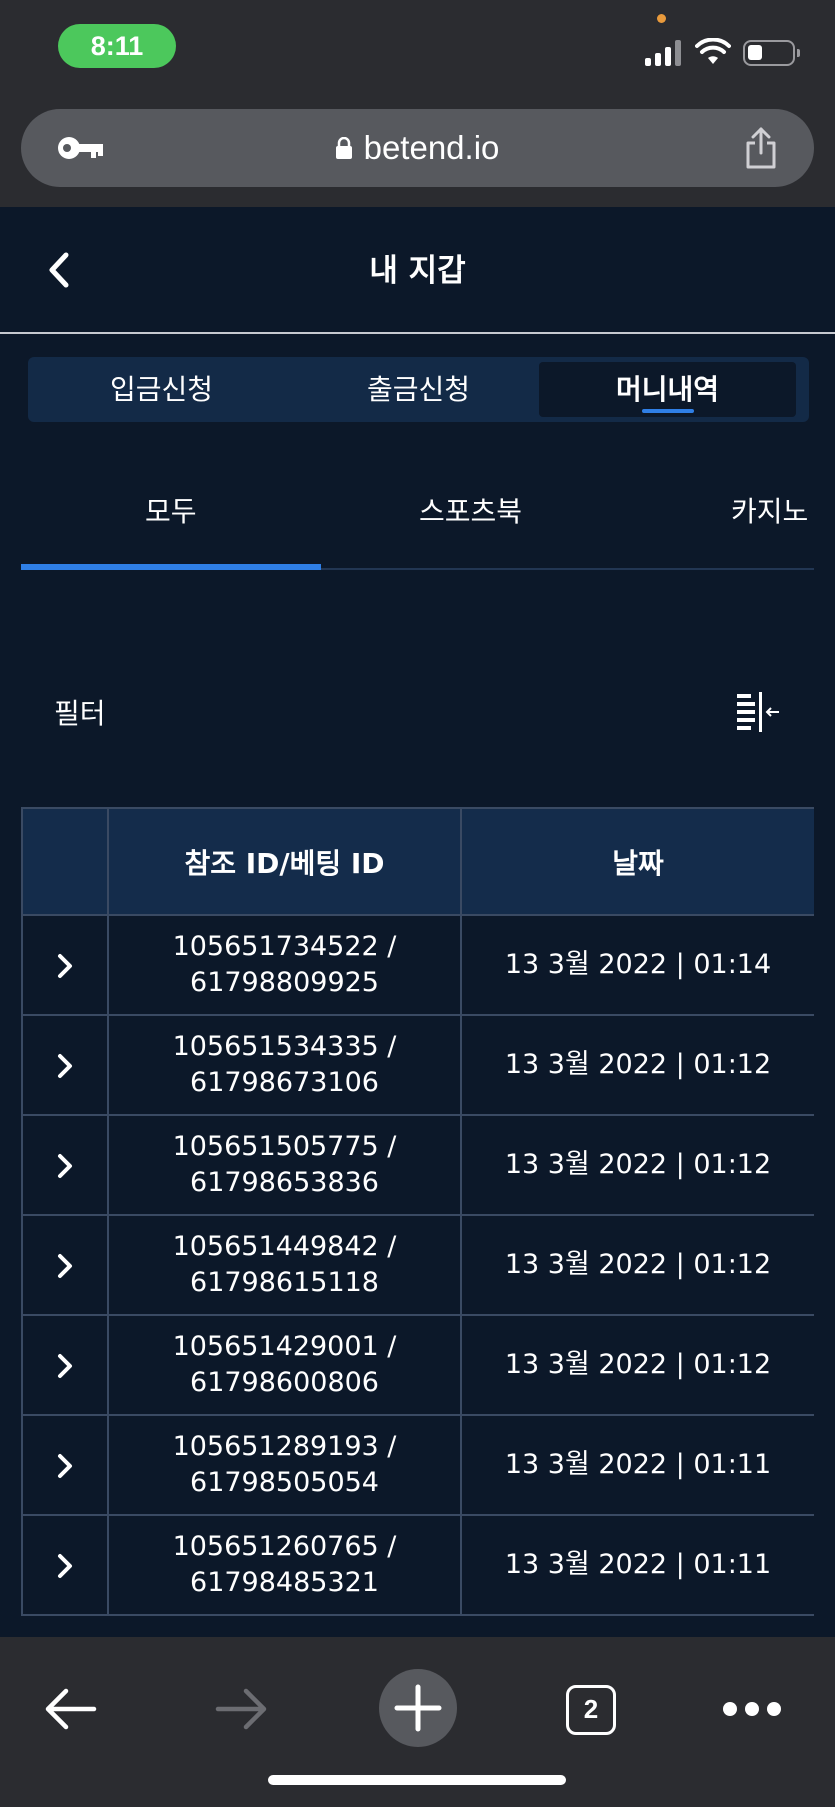  What do you see at coordinates (284, 1046) in the screenshot?
I see `ref-id: 105651534335 /` at bounding box center [284, 1046].